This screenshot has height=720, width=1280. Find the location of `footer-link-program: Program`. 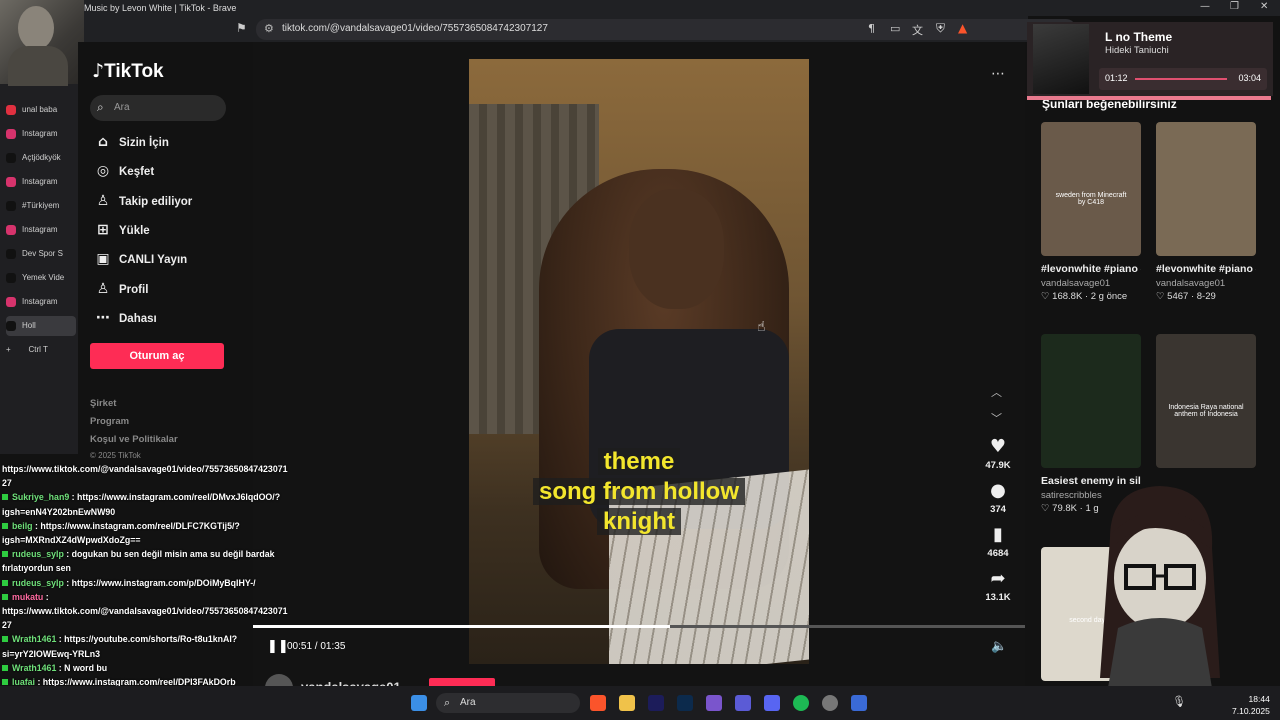

footer-link-program: Program is located at coordinates (109, 421).